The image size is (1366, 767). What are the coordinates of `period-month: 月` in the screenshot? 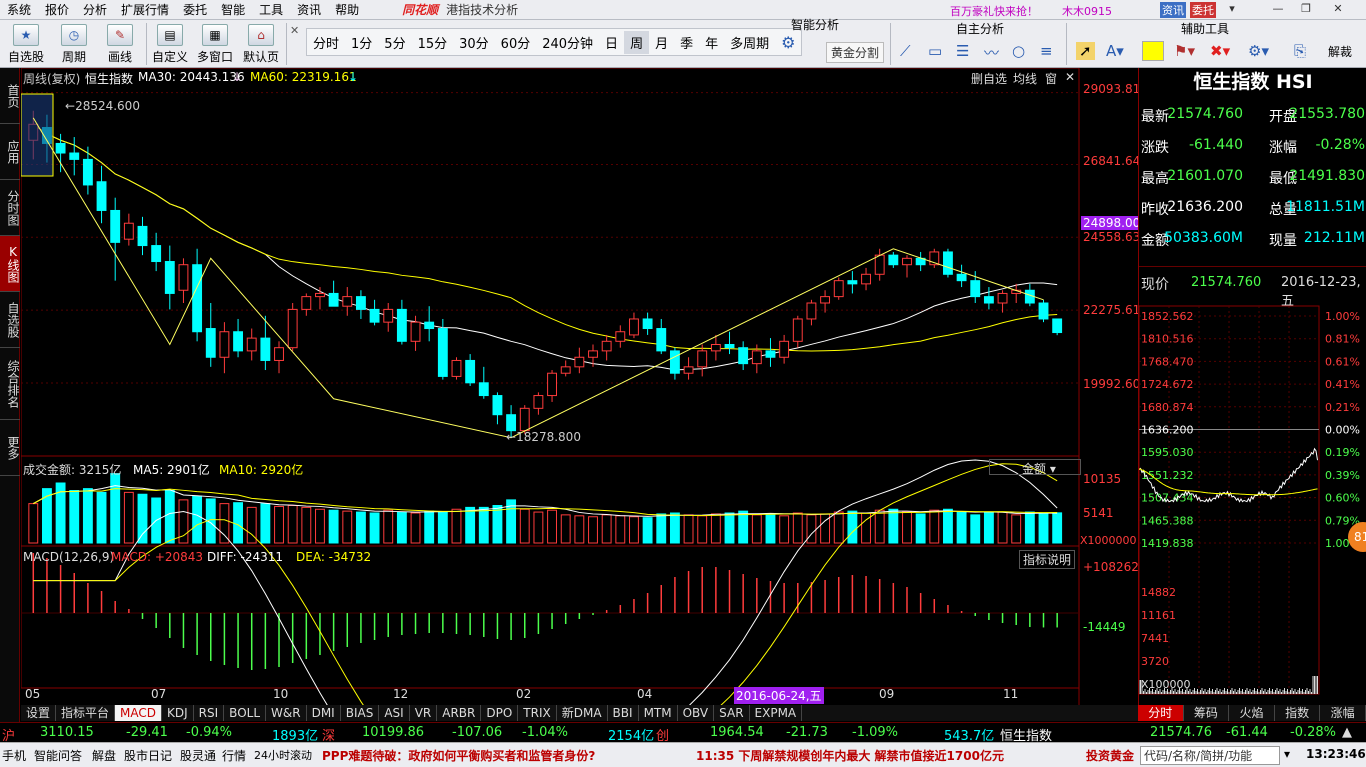 It's located at (661, 42).